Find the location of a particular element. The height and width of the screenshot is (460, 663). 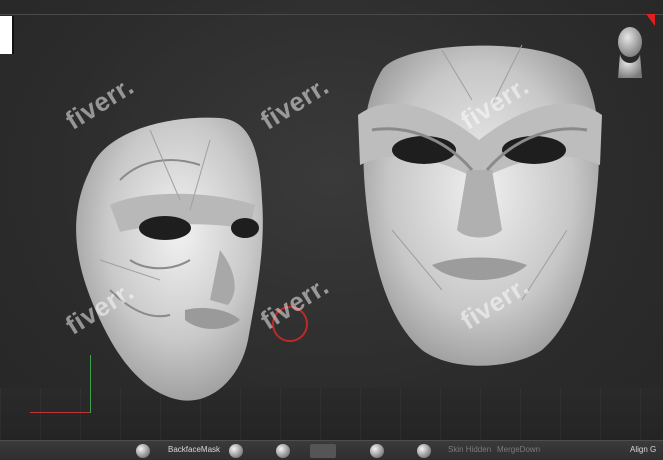

axis-y-line is located at coordinates (90, 384).